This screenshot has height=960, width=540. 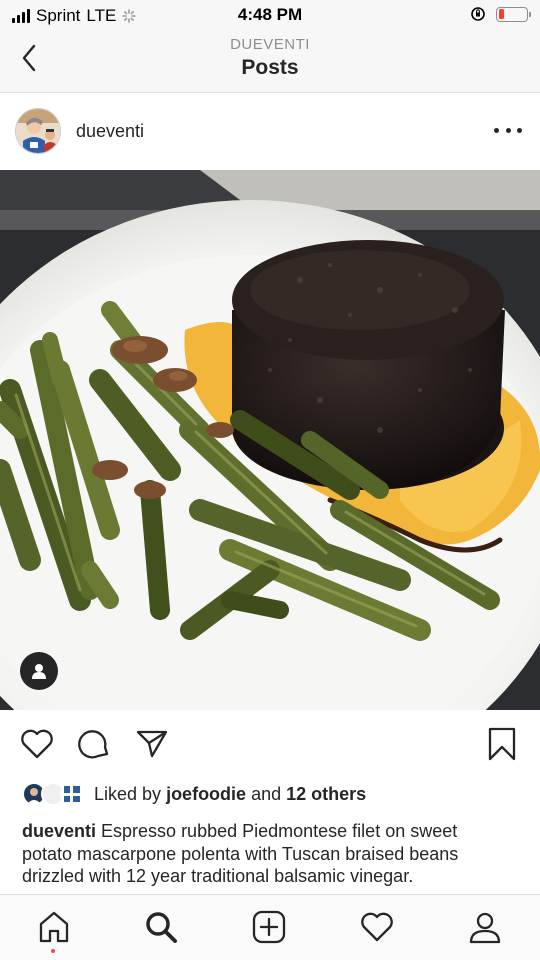 I want to click on likes-others: 12 others, so click(x=326, y=794).